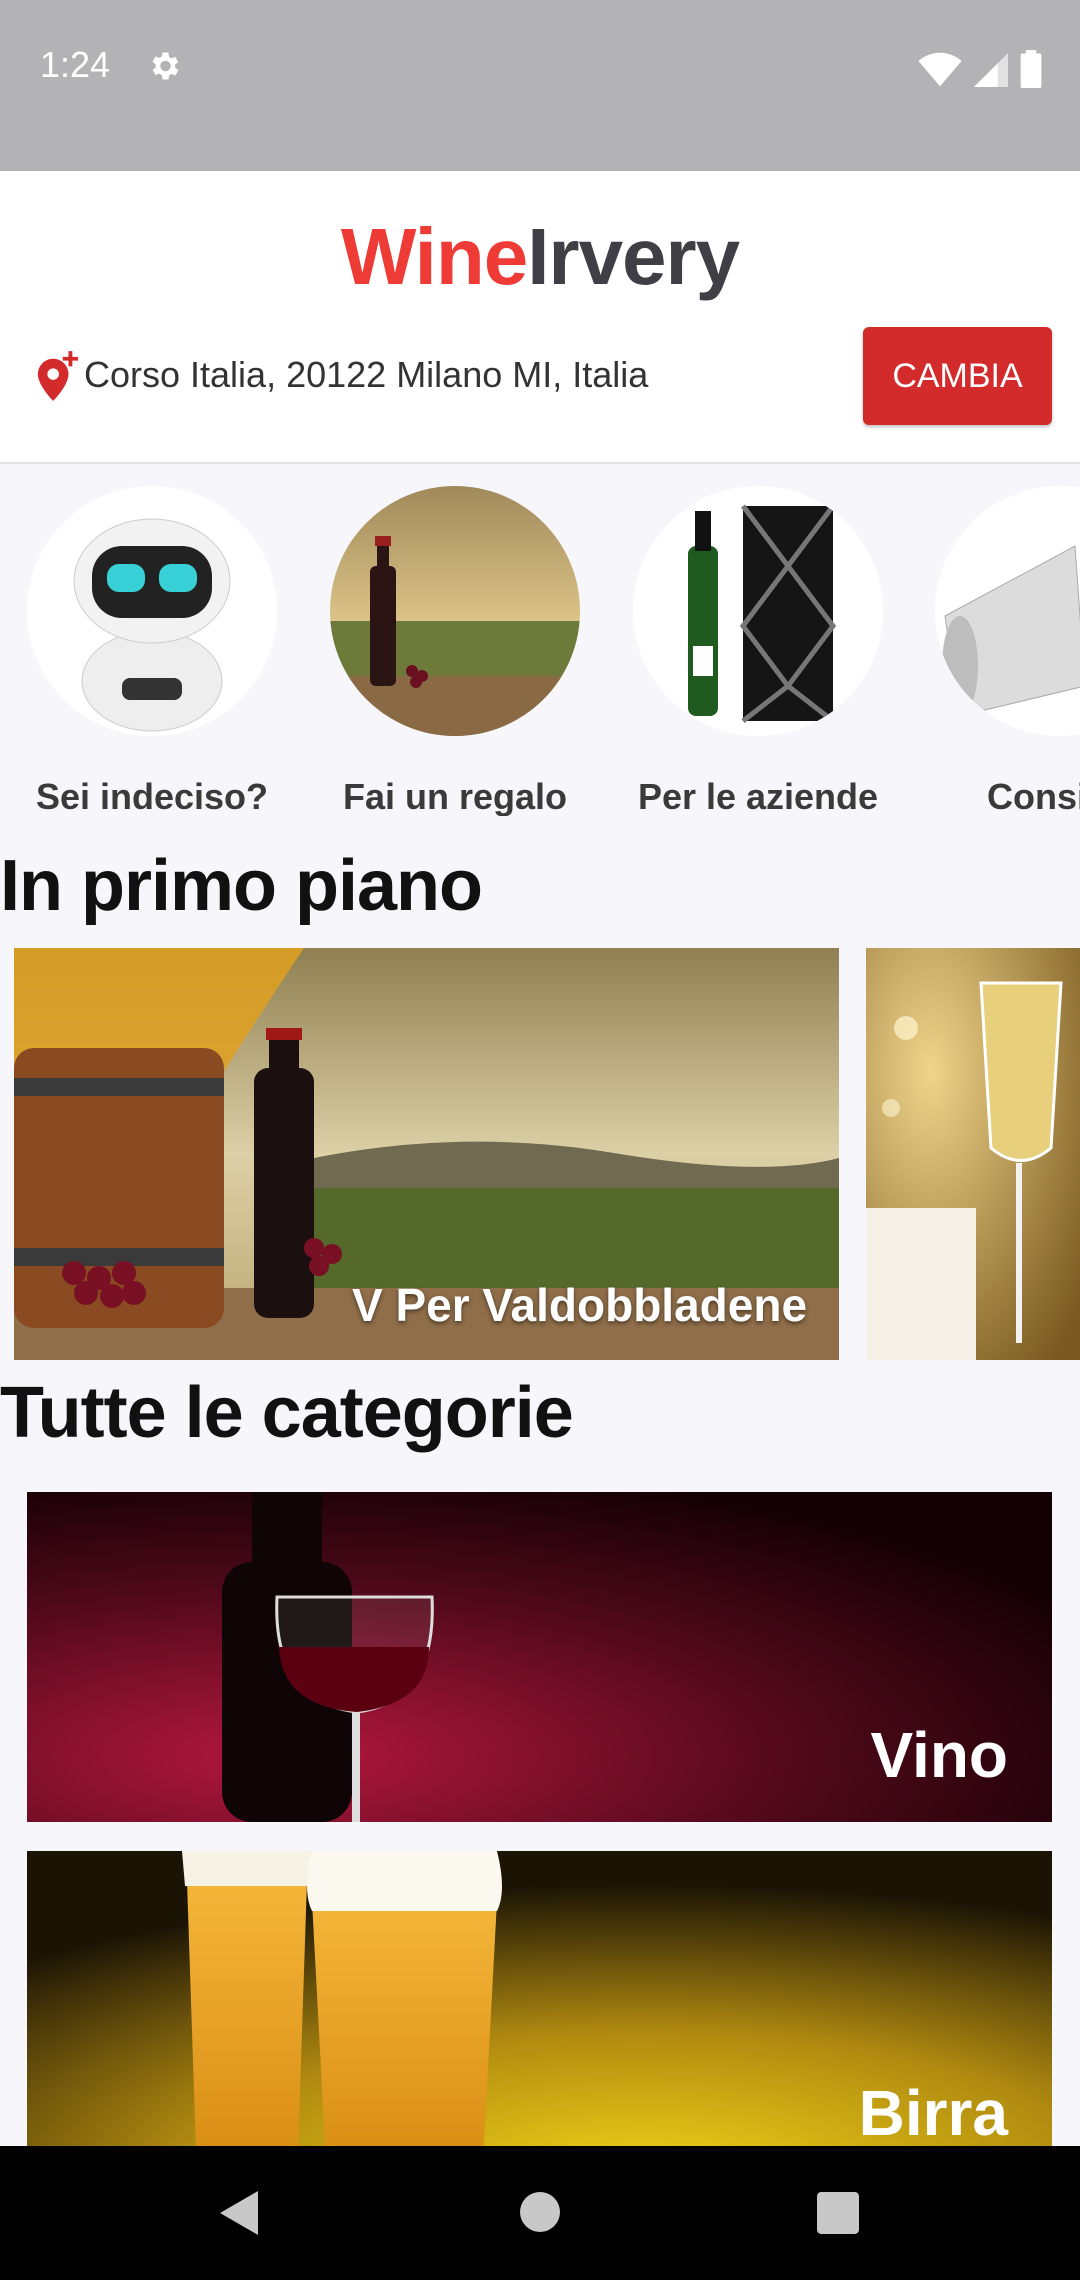  I want to click on status-time: 1:24, so click(75, 64).